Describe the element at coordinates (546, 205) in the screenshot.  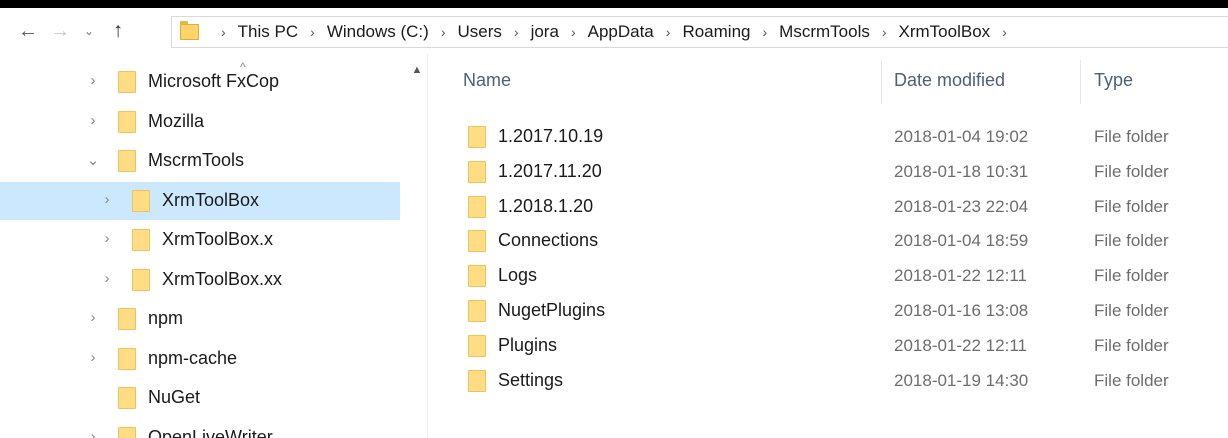
I see `file-name: 1.2018.1.20` at that location.